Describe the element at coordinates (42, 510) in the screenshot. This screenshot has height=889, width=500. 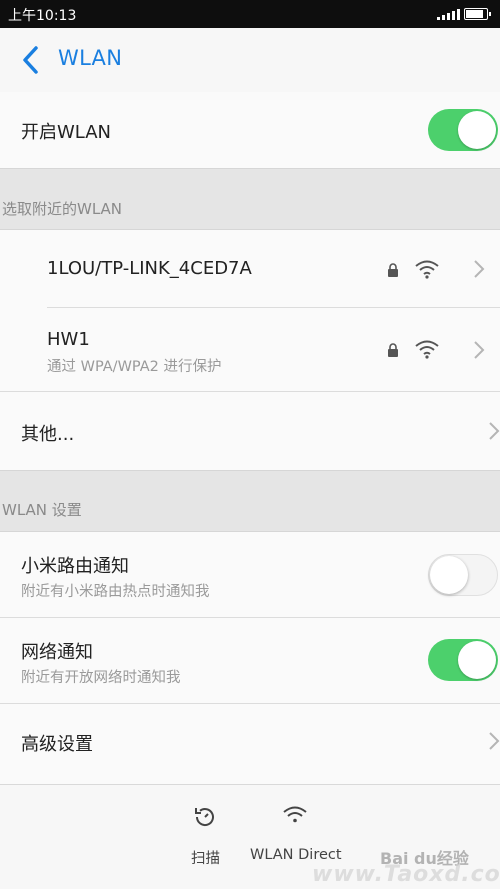
I see `section-label: WLAN 设置` at that location.